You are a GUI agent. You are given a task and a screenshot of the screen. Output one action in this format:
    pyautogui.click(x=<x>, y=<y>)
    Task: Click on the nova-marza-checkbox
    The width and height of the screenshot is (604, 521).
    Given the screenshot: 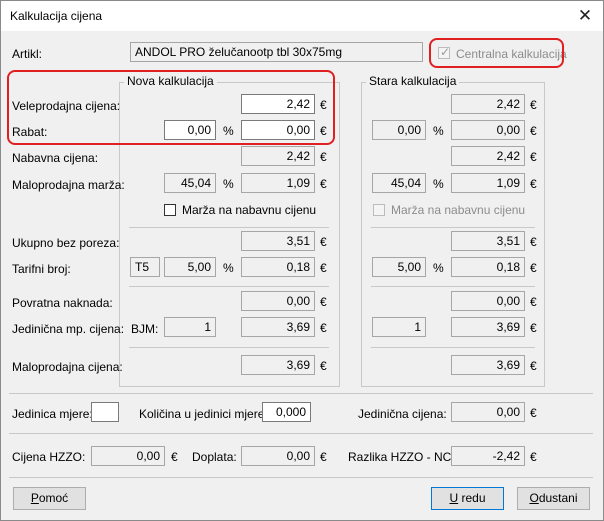 What is the action you would take?
    pyautogui.click(x=170, y=210)
    